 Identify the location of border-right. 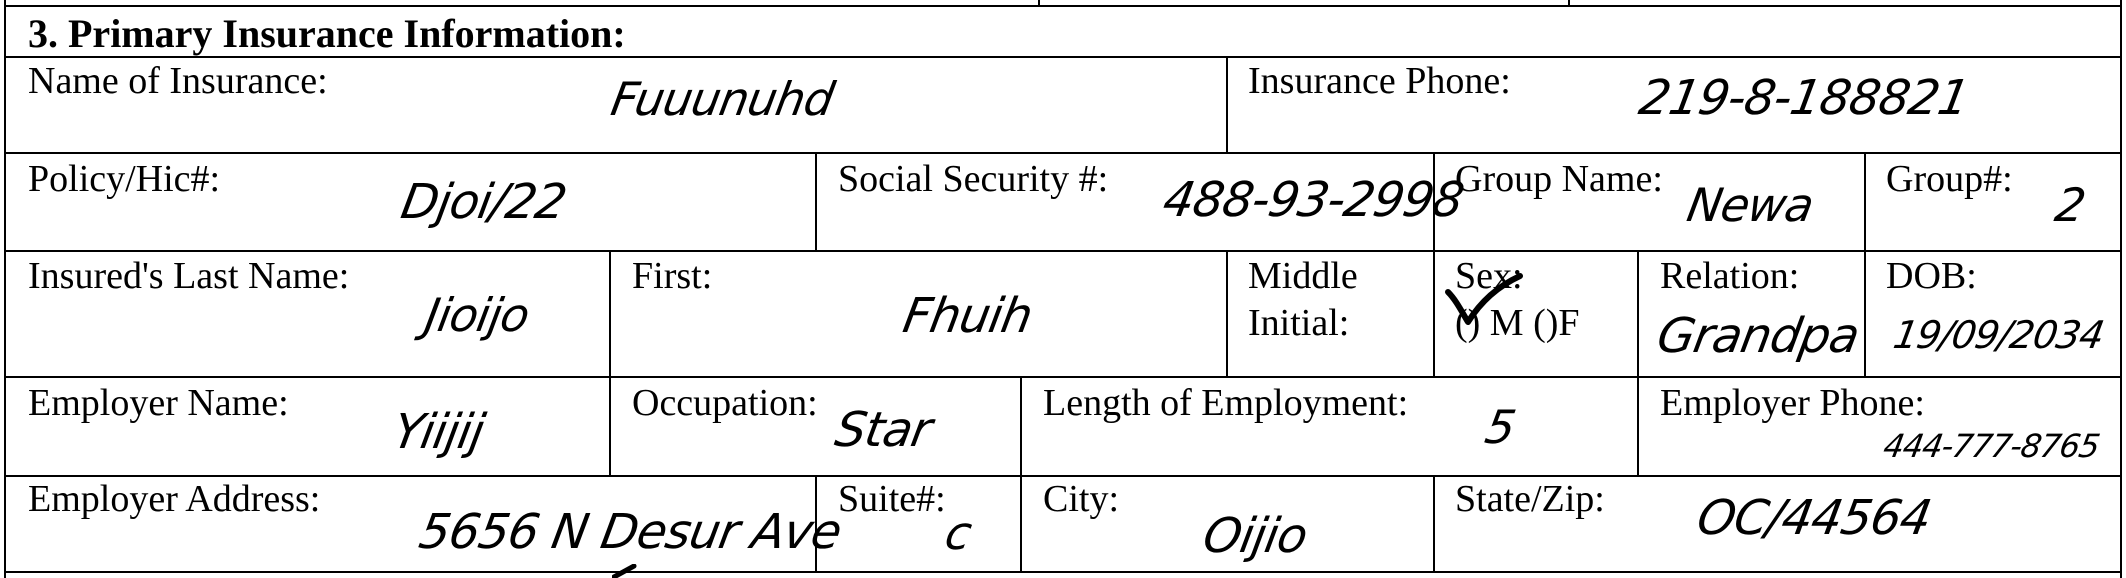
(2121, 289).